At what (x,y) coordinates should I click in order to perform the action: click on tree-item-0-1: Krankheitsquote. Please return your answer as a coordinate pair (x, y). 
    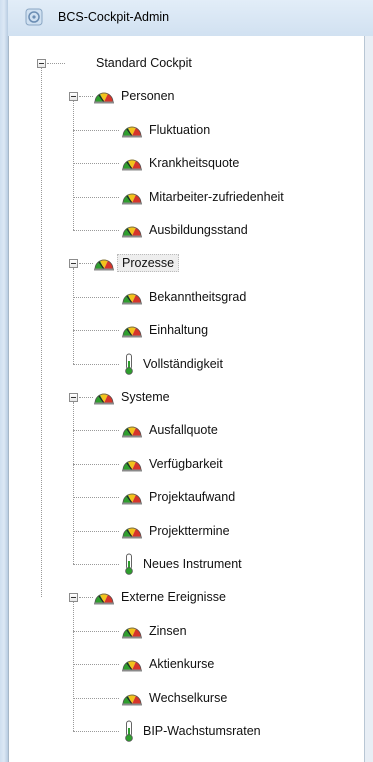
    Looking at the image, I should click on (180, 163).